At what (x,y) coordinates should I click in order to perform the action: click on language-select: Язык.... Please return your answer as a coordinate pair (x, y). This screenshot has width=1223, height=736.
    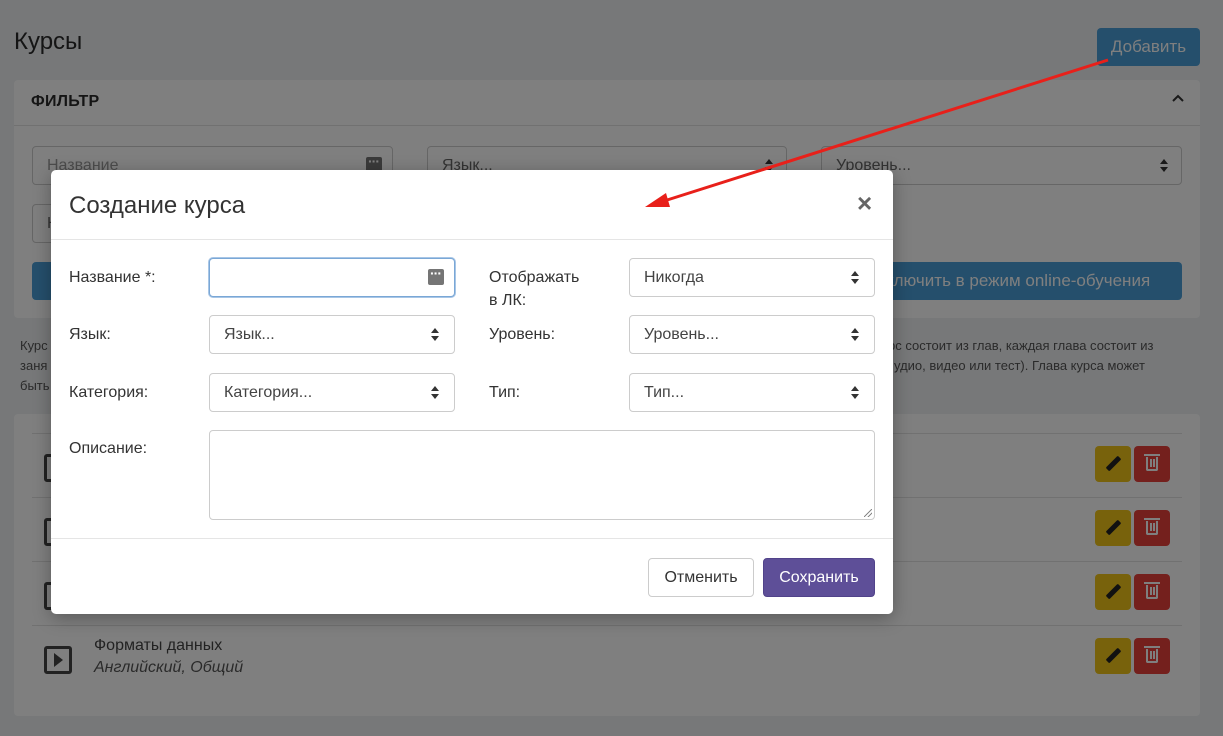
    Looking at the image, I should click on (332, 334).